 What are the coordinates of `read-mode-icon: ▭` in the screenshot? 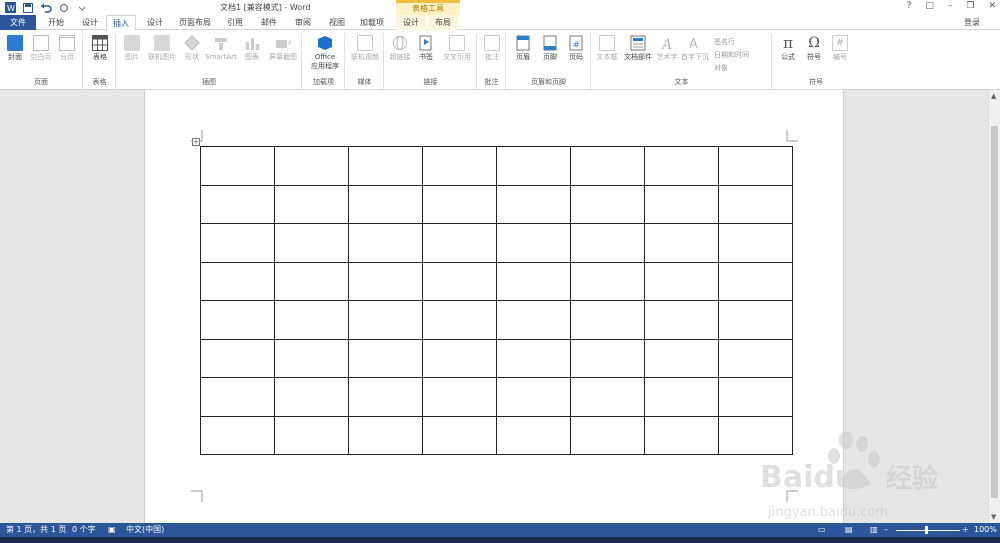 It's located at (822, 530).